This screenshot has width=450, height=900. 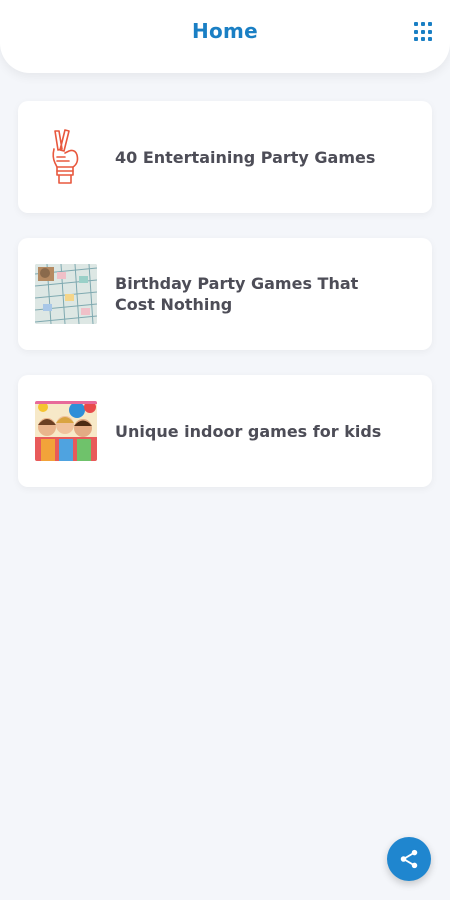 I want to click on share-icon, so click(x=409, y=859).